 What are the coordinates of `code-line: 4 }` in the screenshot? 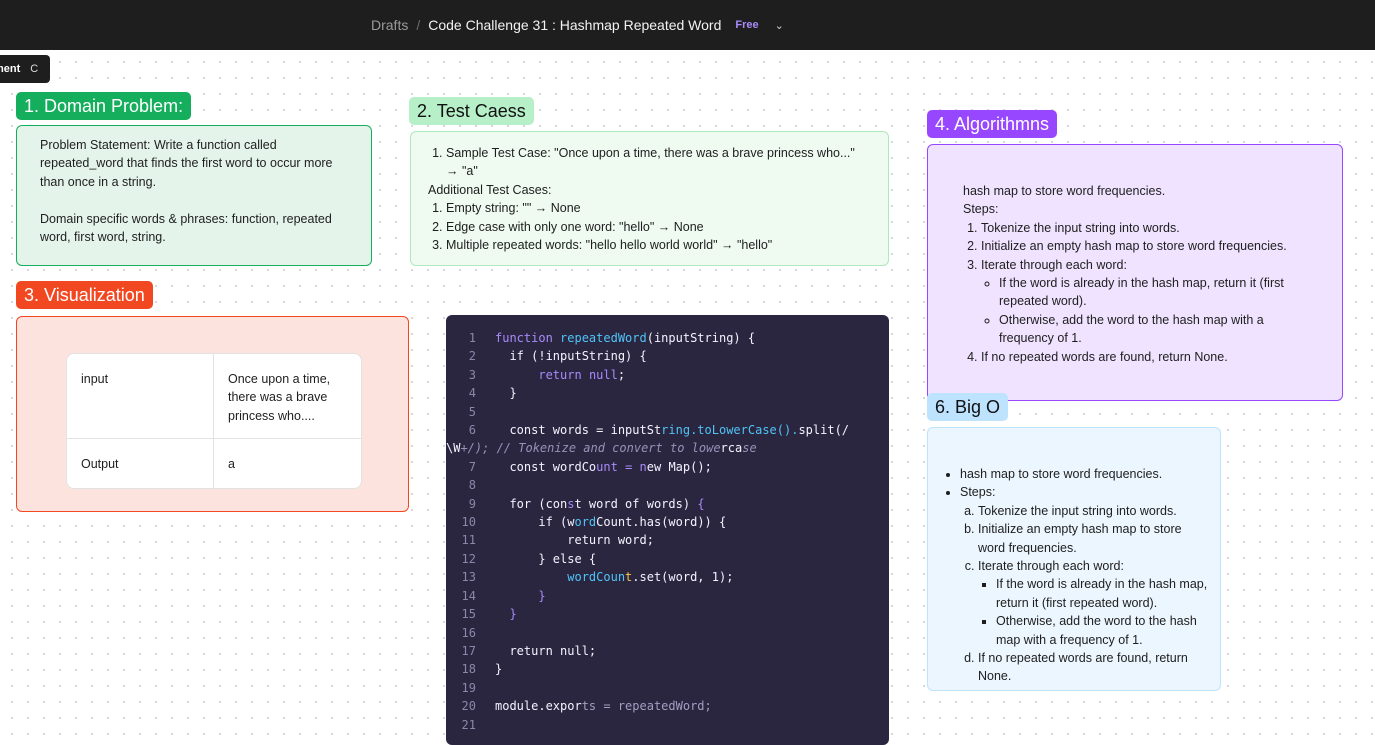 It's located at (492, 393).